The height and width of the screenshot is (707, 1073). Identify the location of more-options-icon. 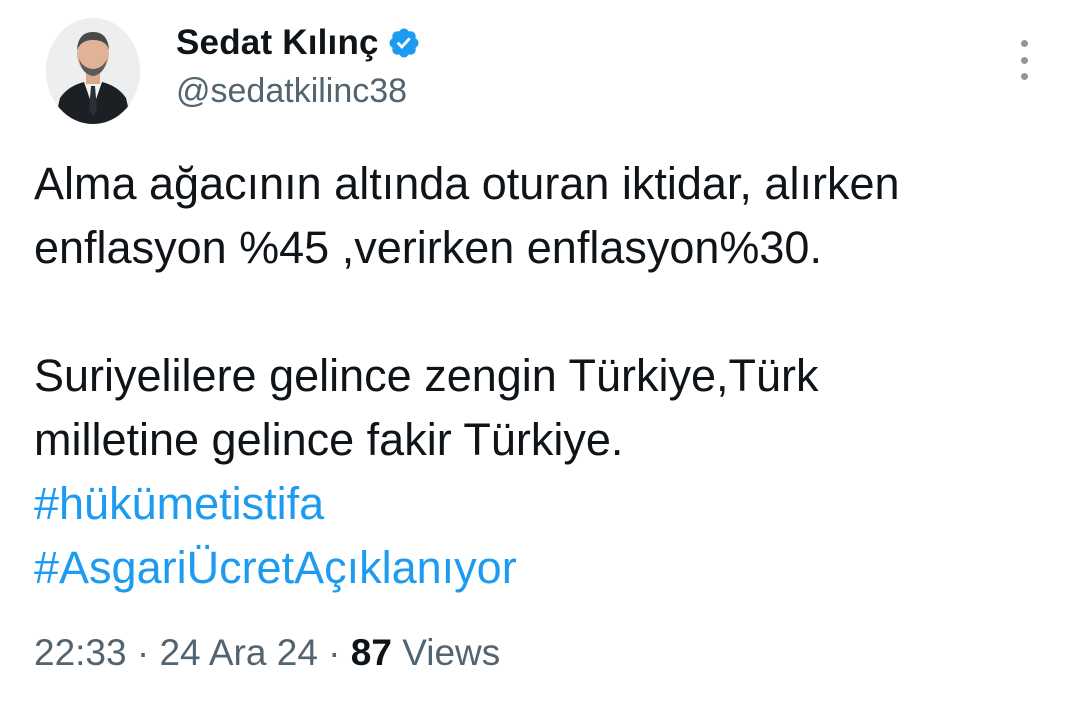
(1024, 60).